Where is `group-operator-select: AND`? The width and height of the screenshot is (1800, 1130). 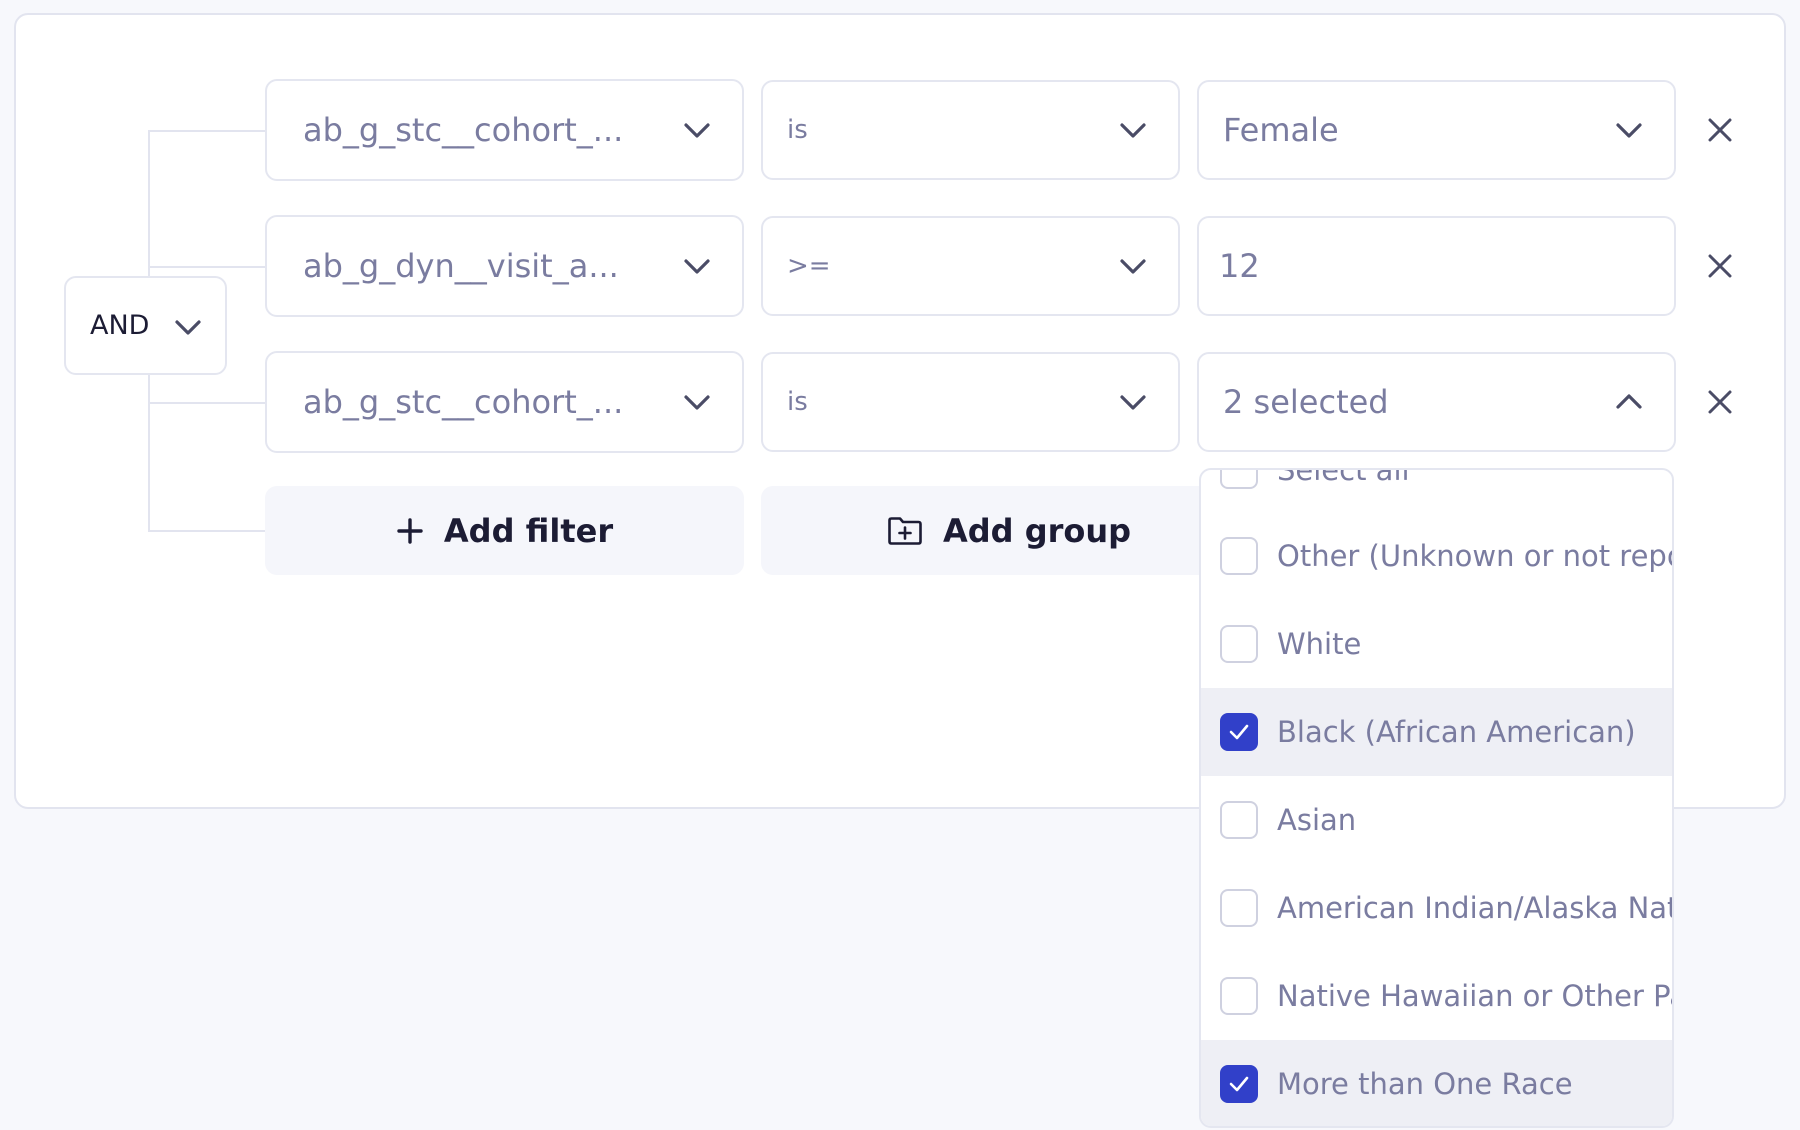
group-operator-select: AND is located at coordinates (145, 325).